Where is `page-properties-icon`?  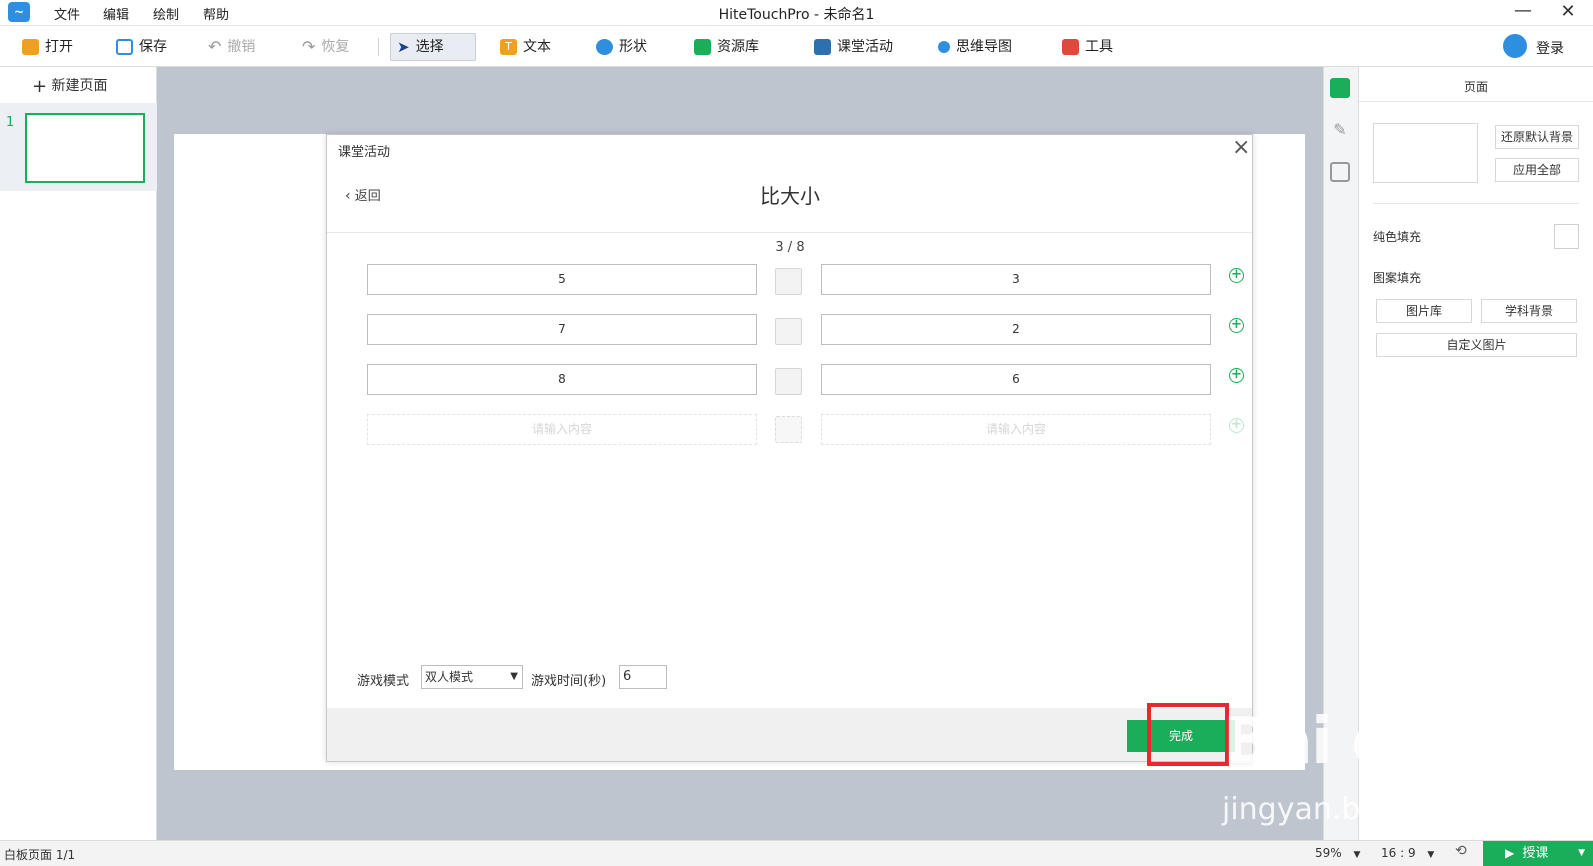
page-properties-icon is located at coordinates (1340, 88).